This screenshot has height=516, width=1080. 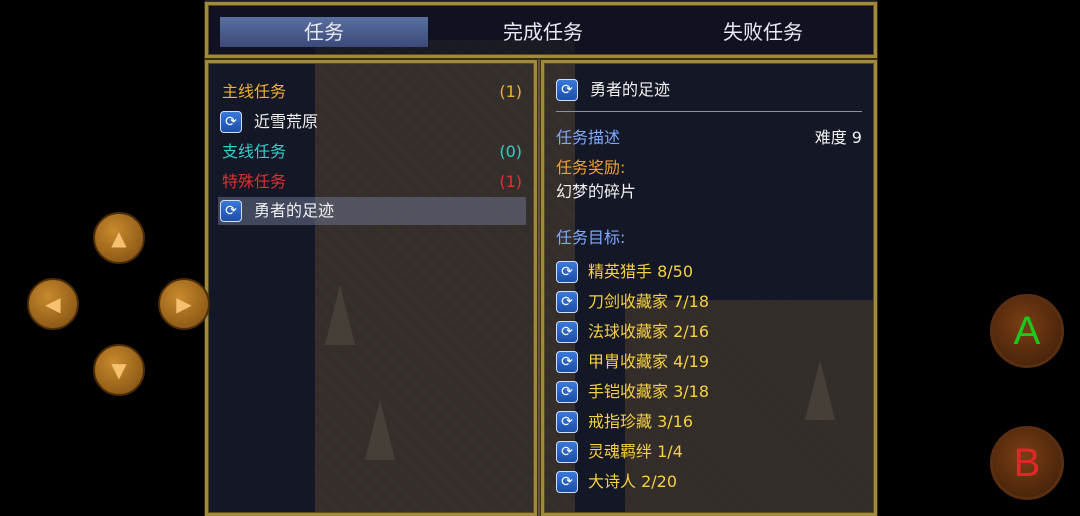 What do you see at coordinates (588, 137) in the screenshot?
I see `quest-description-label: 任务描述` at bounding box center [588, 137].